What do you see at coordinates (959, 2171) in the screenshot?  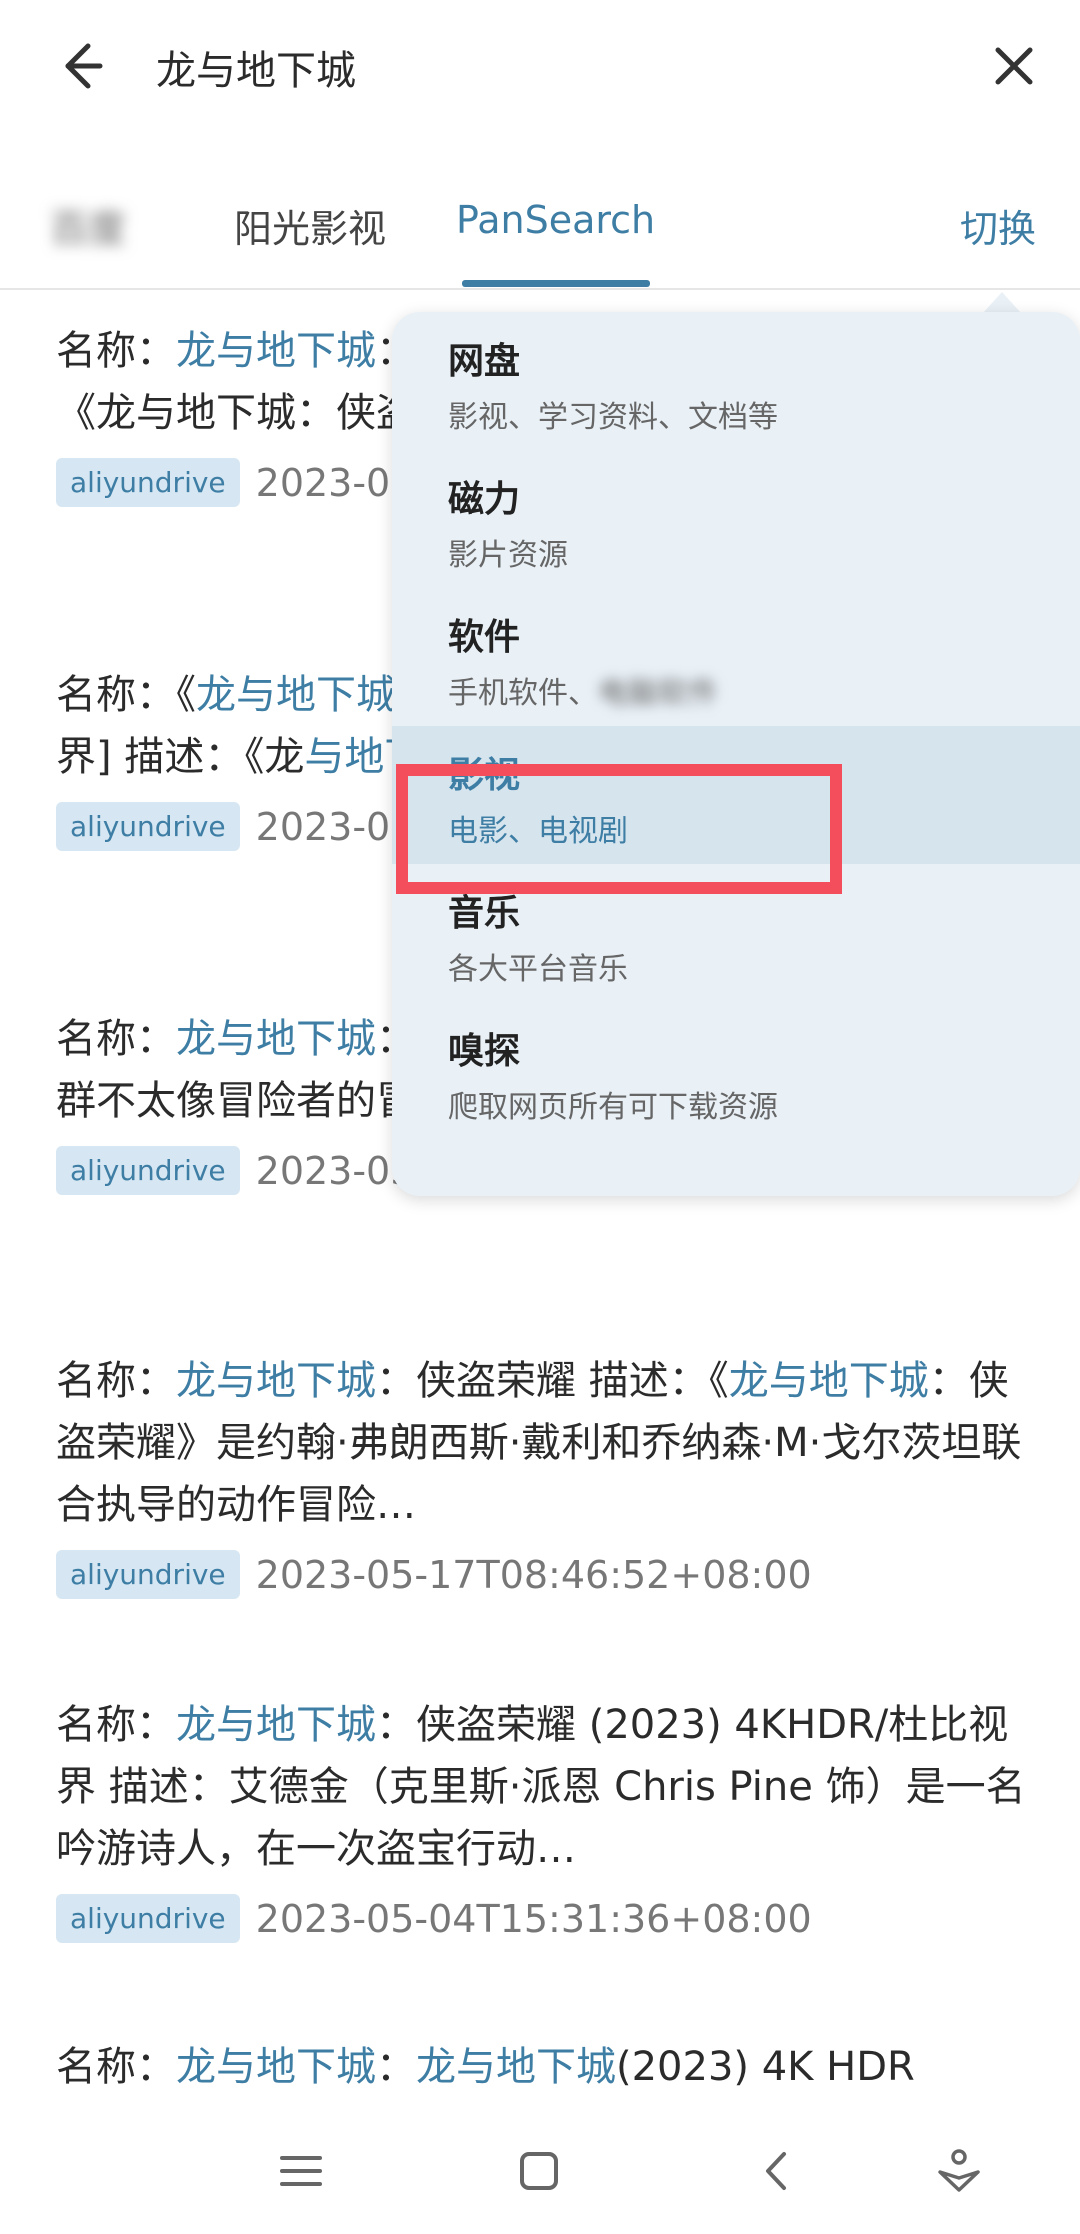 I see `accessibility-icon` at bounding box center [959, 2171].